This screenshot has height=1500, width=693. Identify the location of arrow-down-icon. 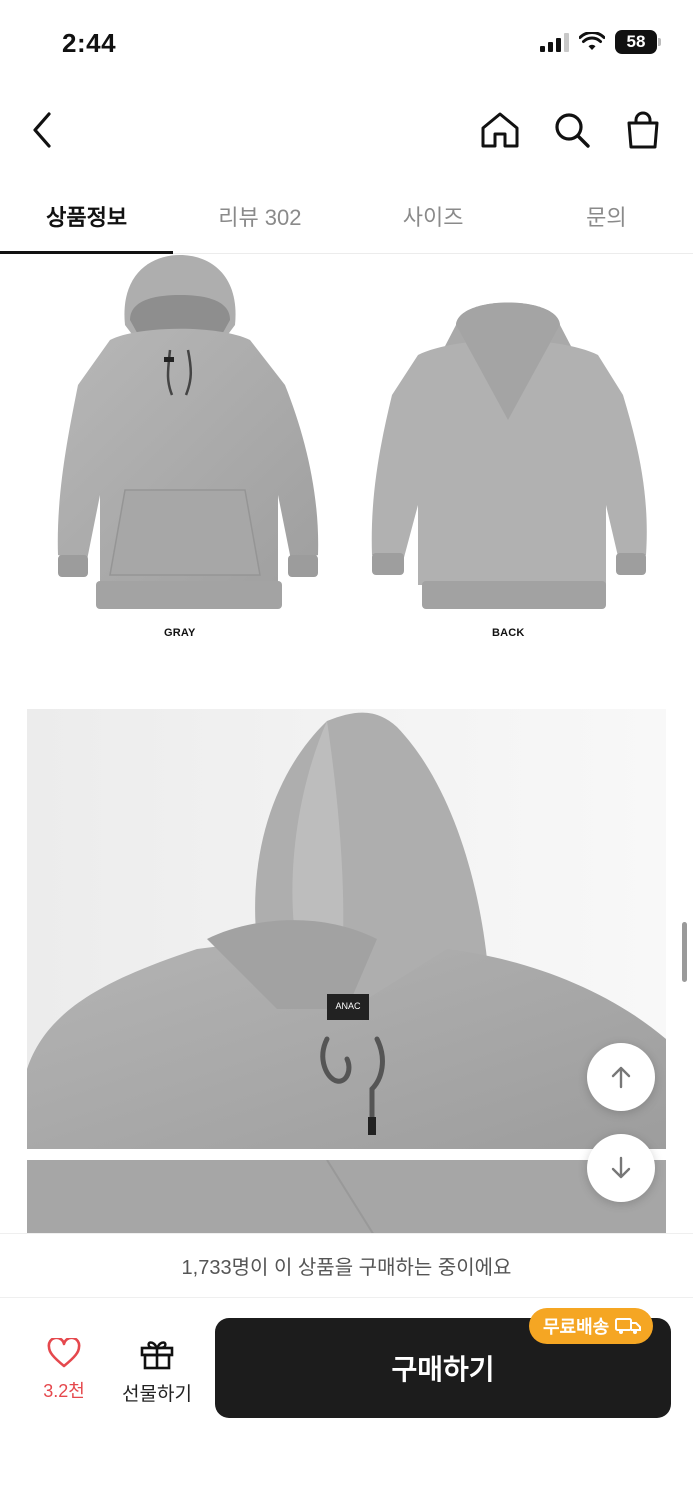
(621, 1167).